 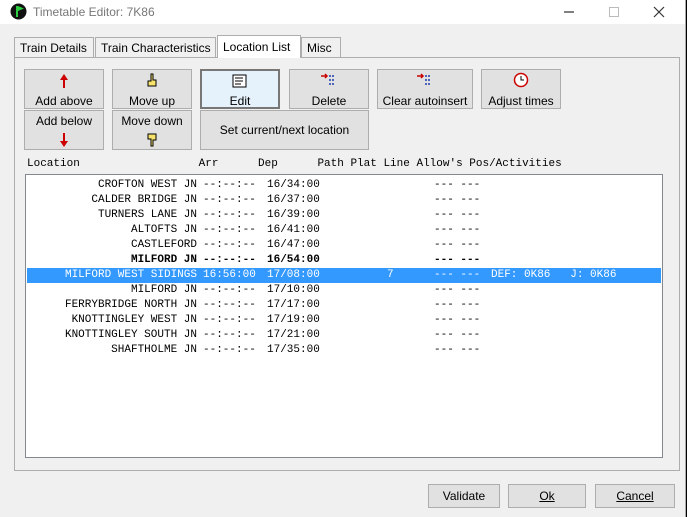 I want to click on cell-dep: 17/08:00, so click(x=293, y=275).